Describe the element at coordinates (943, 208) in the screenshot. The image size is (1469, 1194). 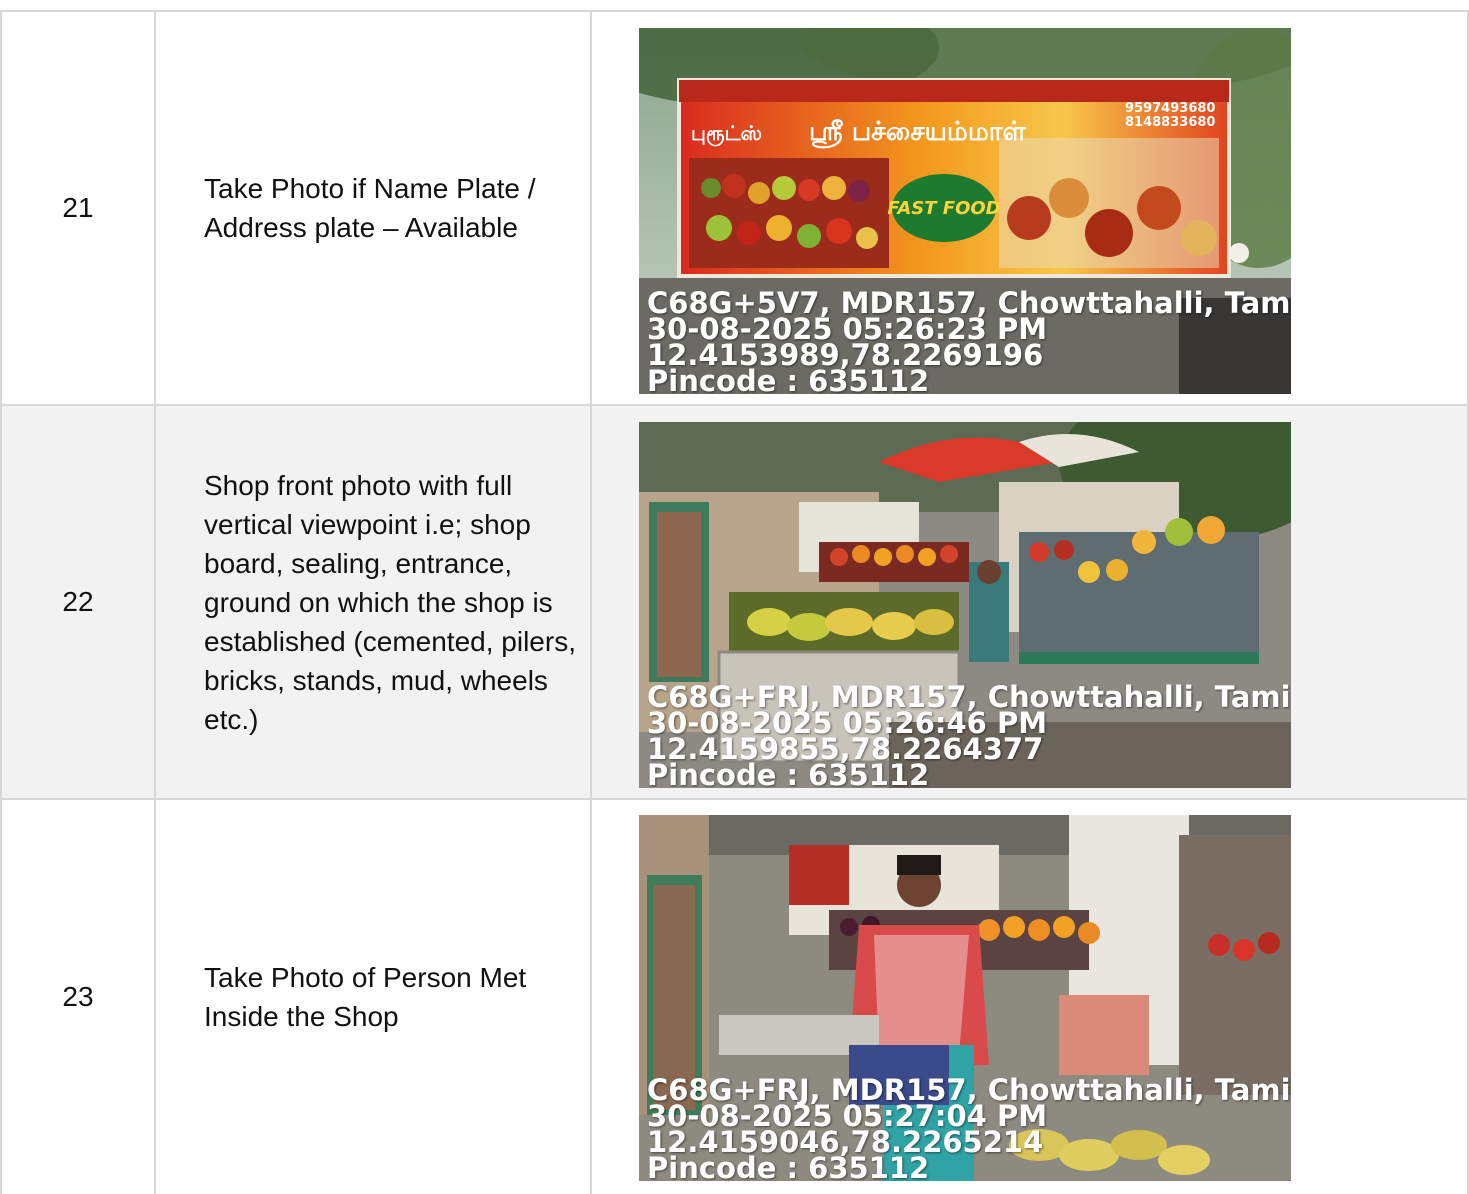
I see `signboard-badge: FAST FOOD` at that location.